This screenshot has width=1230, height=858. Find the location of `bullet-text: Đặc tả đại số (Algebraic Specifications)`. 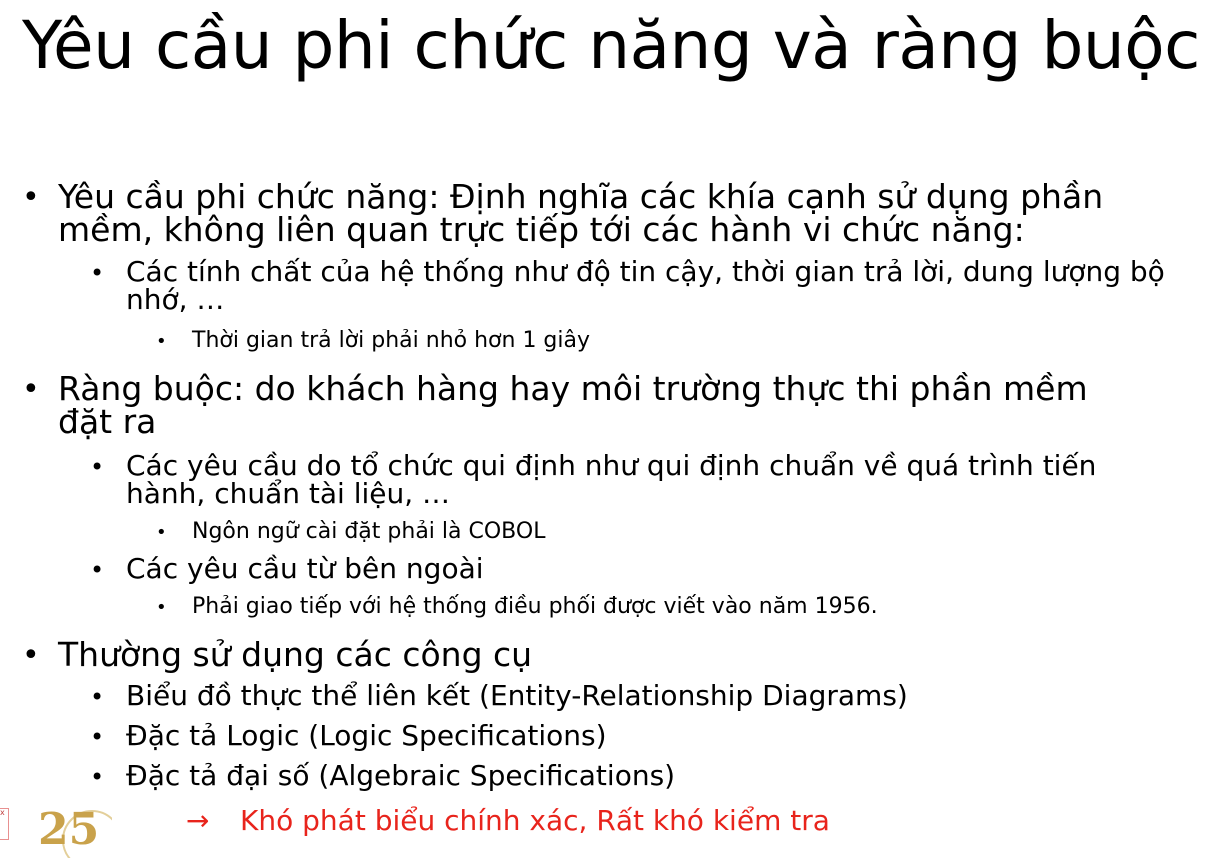

bullet-text: Đặc tả đại số (Algebraic Specifications) is located at coordinates (401, 775).